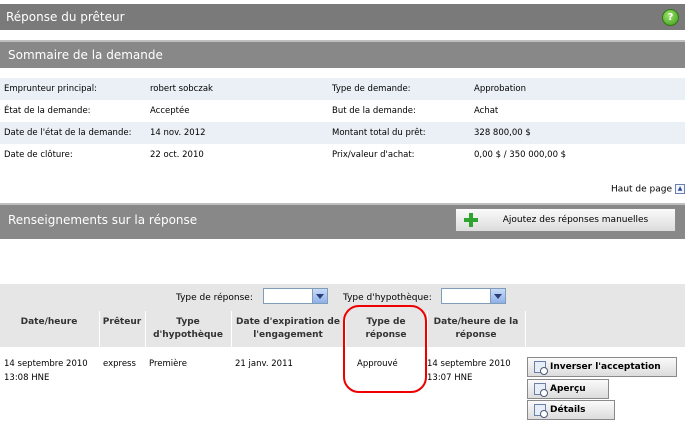 This screenshot has width=694, height=424. Describe the element at coordinates (473, 296) in the screenshot. I see `mortgage-type-select` at that location.